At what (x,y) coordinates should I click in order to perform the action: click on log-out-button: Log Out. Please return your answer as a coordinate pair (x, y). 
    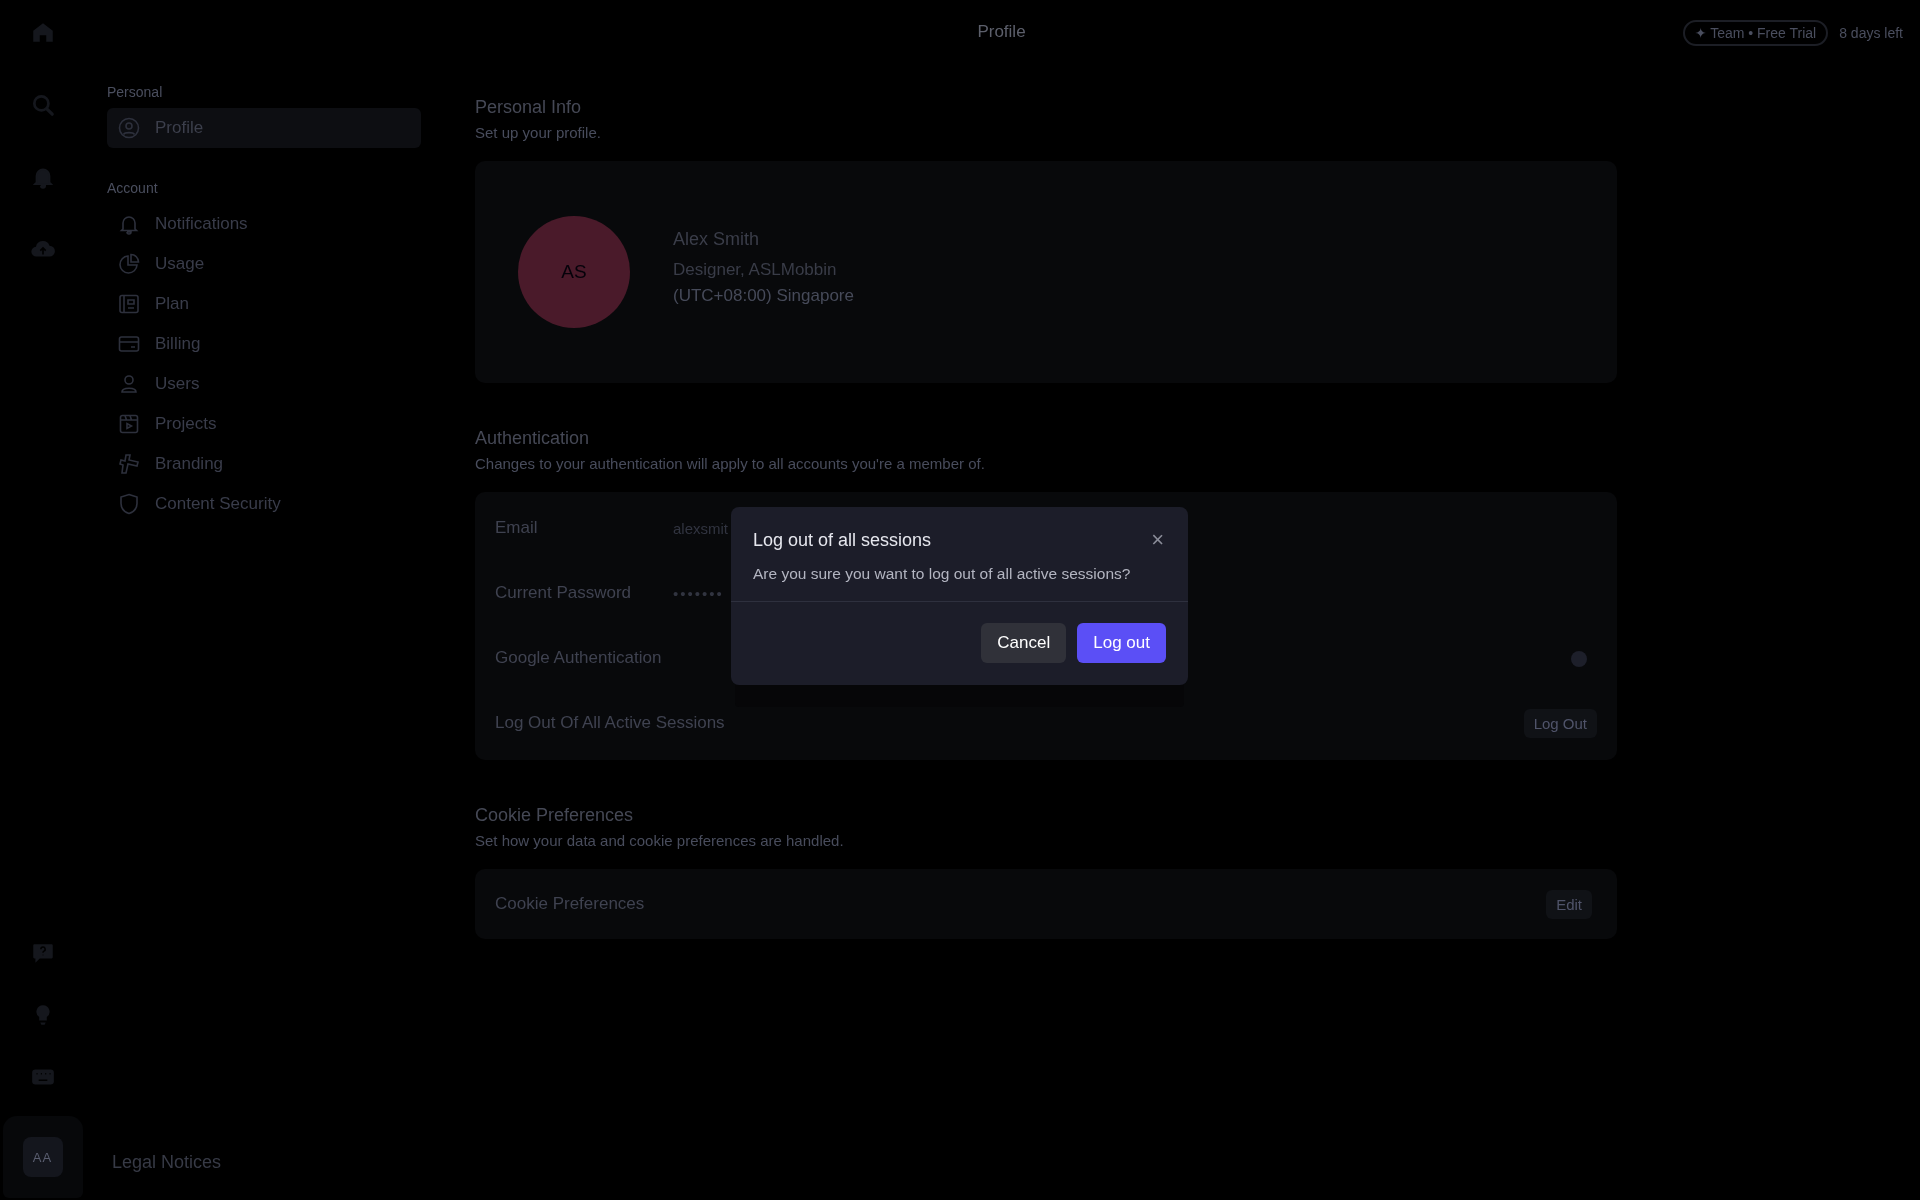
    Looking at the image, I should click on (1560, 723).